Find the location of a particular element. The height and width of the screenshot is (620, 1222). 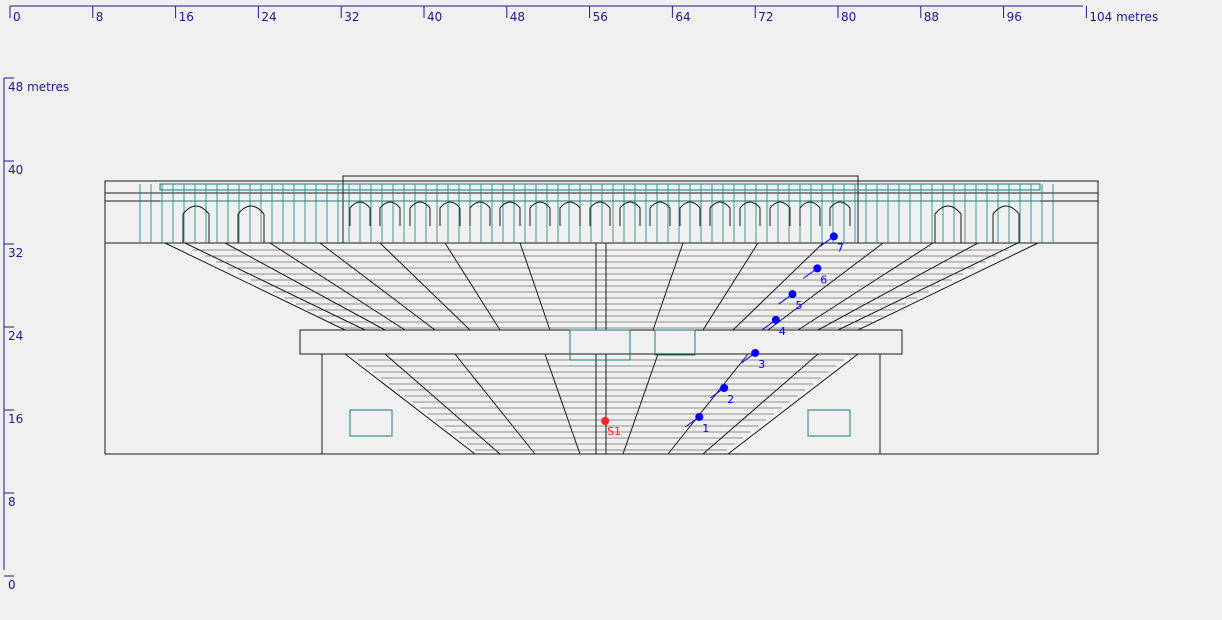

listener-label: 1 is located at coordinates (705, 428).